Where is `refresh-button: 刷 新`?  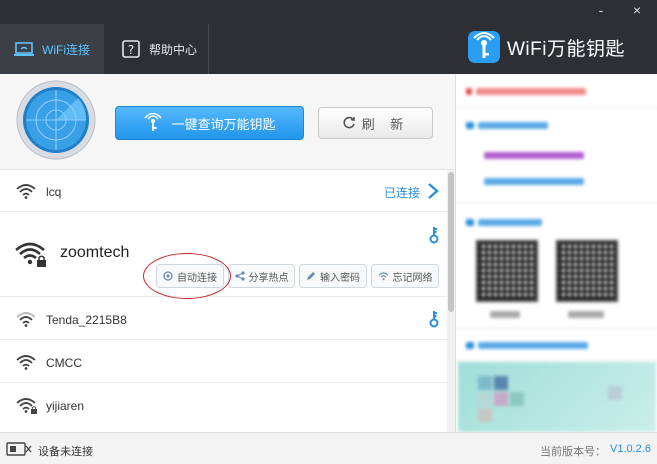
refresh-button: 刷 新 is located at coordinates (375, 123).